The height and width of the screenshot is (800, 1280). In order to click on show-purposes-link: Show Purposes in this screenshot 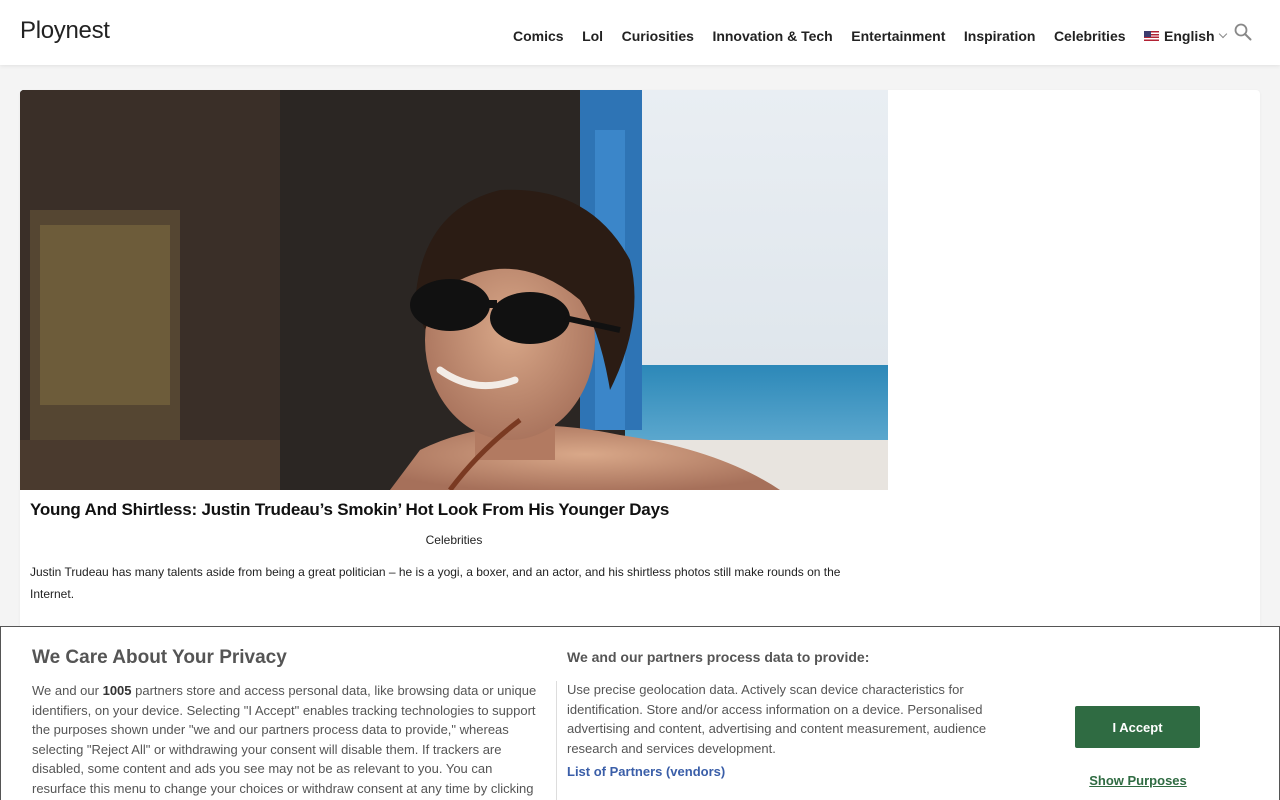, I will do `click(1138, 780)`.